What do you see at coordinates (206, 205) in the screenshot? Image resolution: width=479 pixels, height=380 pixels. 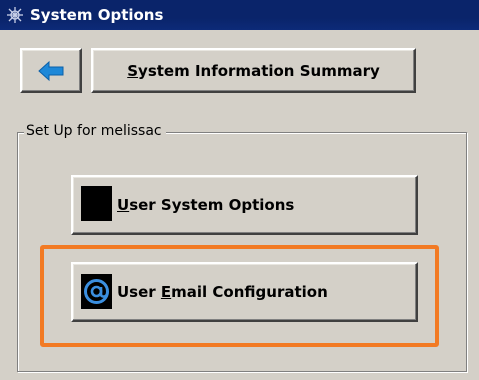 I see `user-system-options-label: User System Options` at bounding box center [206, 205].